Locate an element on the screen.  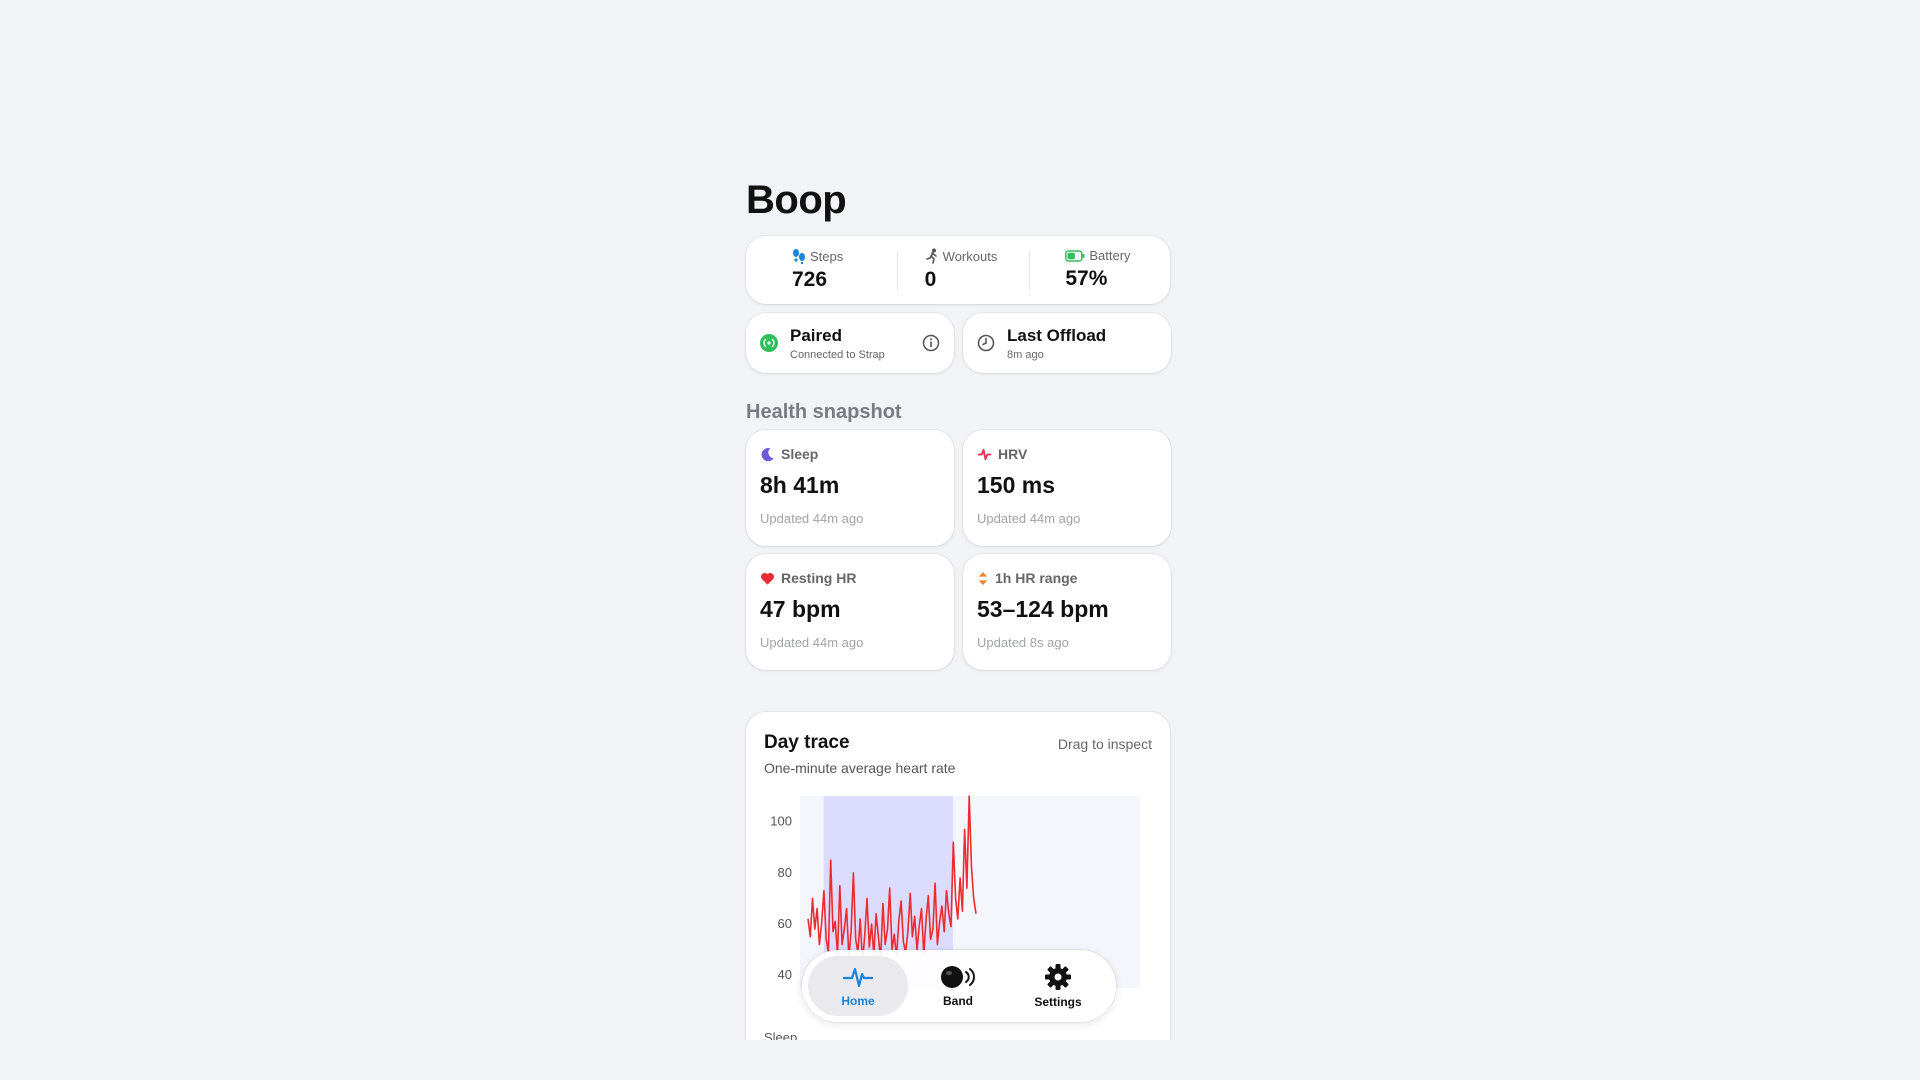
stats-card: Steps 726 Workouts 0 Battery 57% is located at coordinates (958, 270).